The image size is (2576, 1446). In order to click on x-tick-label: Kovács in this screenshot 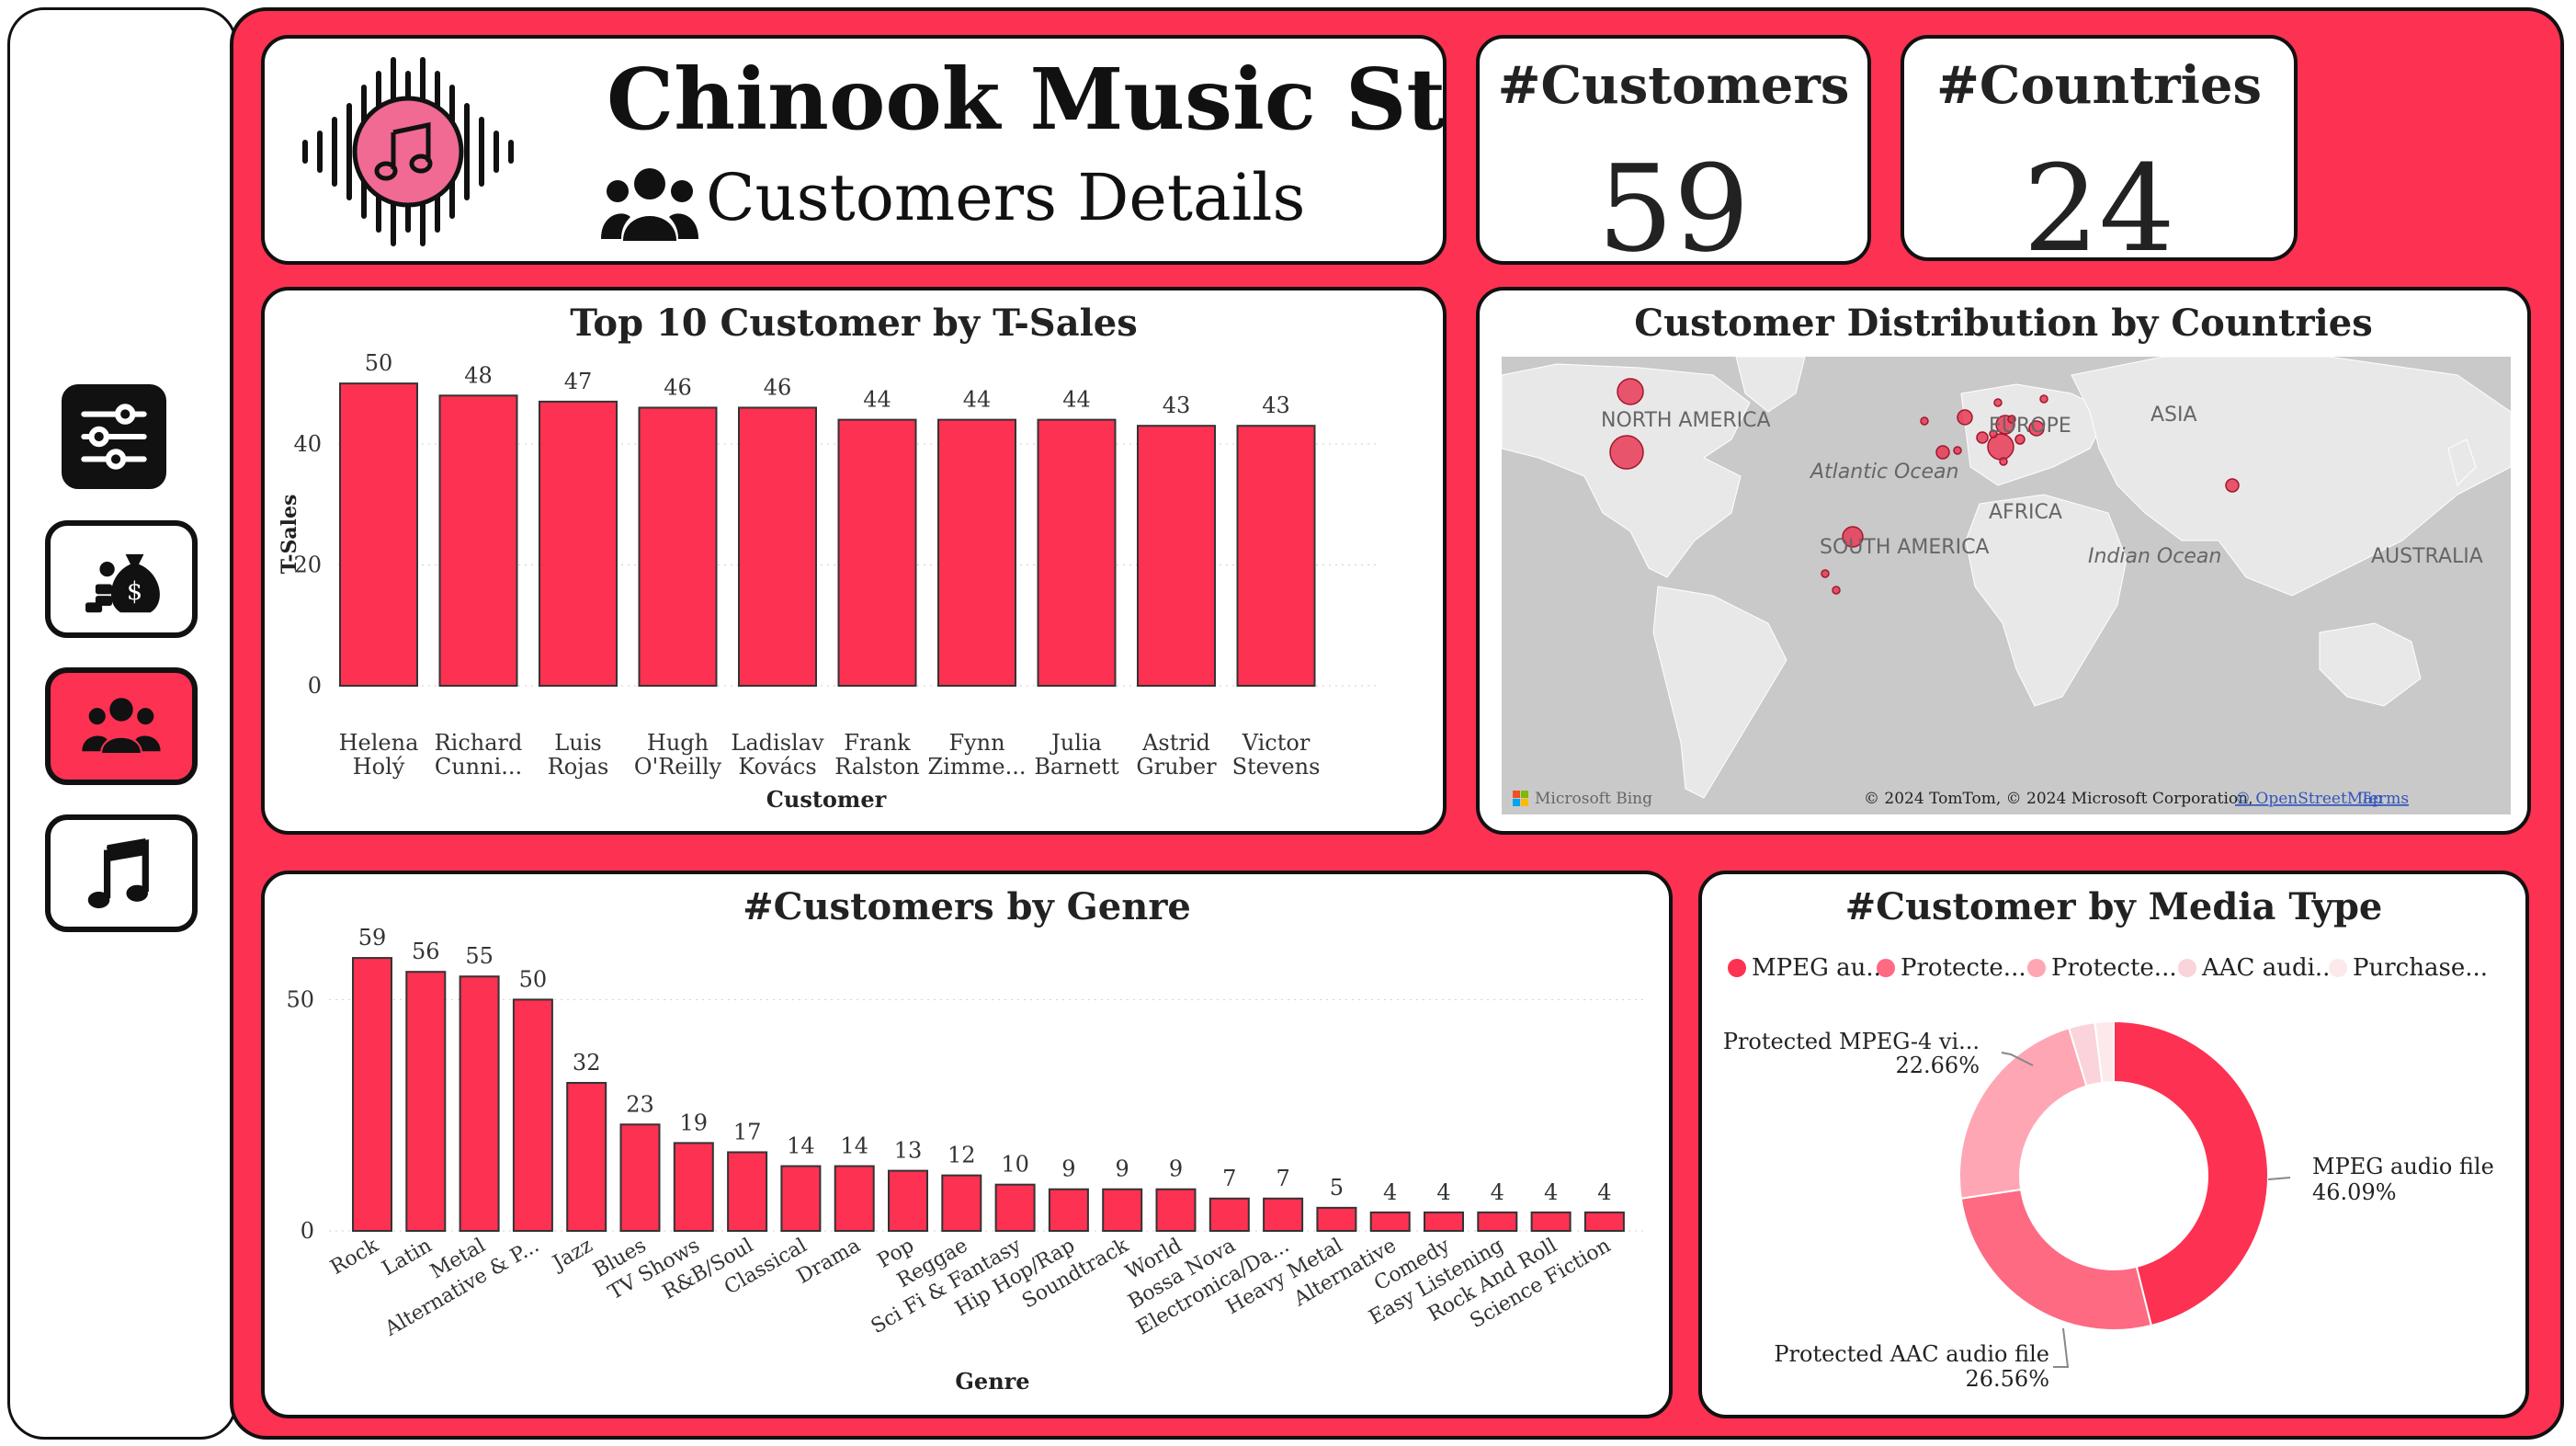, I will do `click(777, 767)`.